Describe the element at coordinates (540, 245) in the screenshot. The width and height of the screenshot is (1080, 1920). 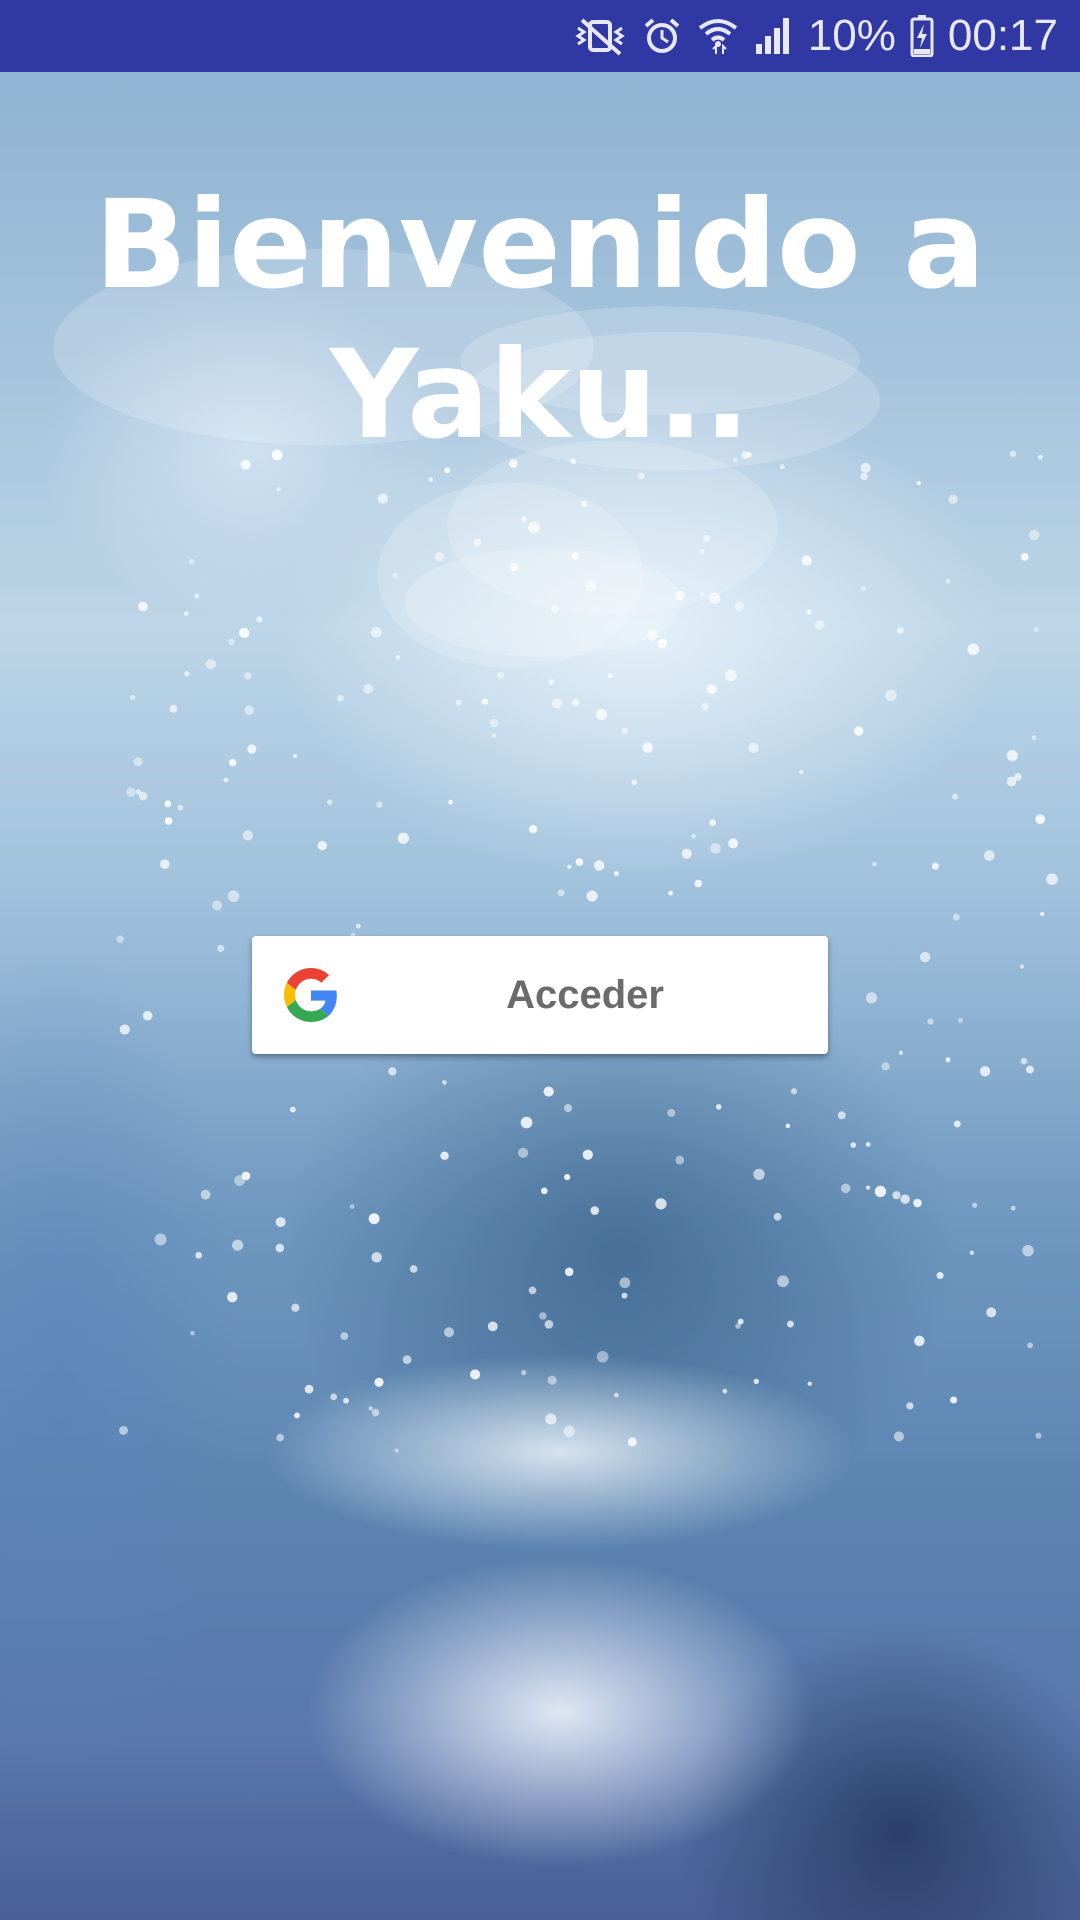
I see `welcome-title-line1: Bienvenido a` at that location.